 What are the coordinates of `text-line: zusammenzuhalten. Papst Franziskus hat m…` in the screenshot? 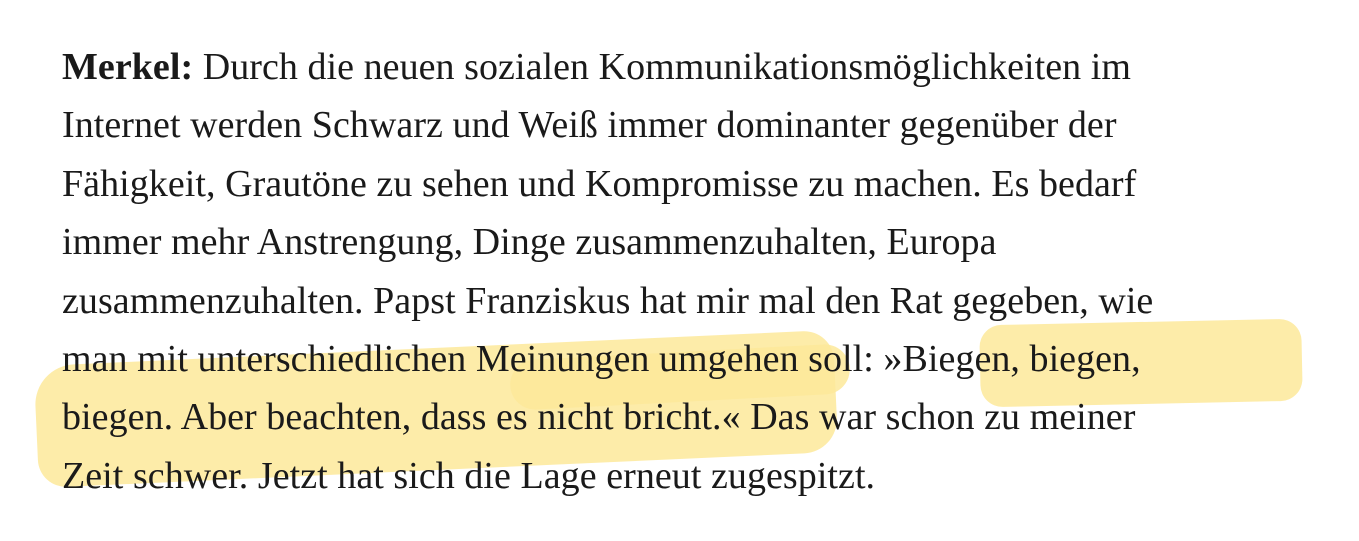 It's located at (608, 300).